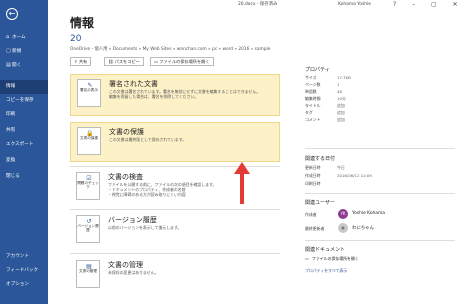 The image size is (465, 304). I want to click on sidebar-item-label: アカウント, so click(17, 256).